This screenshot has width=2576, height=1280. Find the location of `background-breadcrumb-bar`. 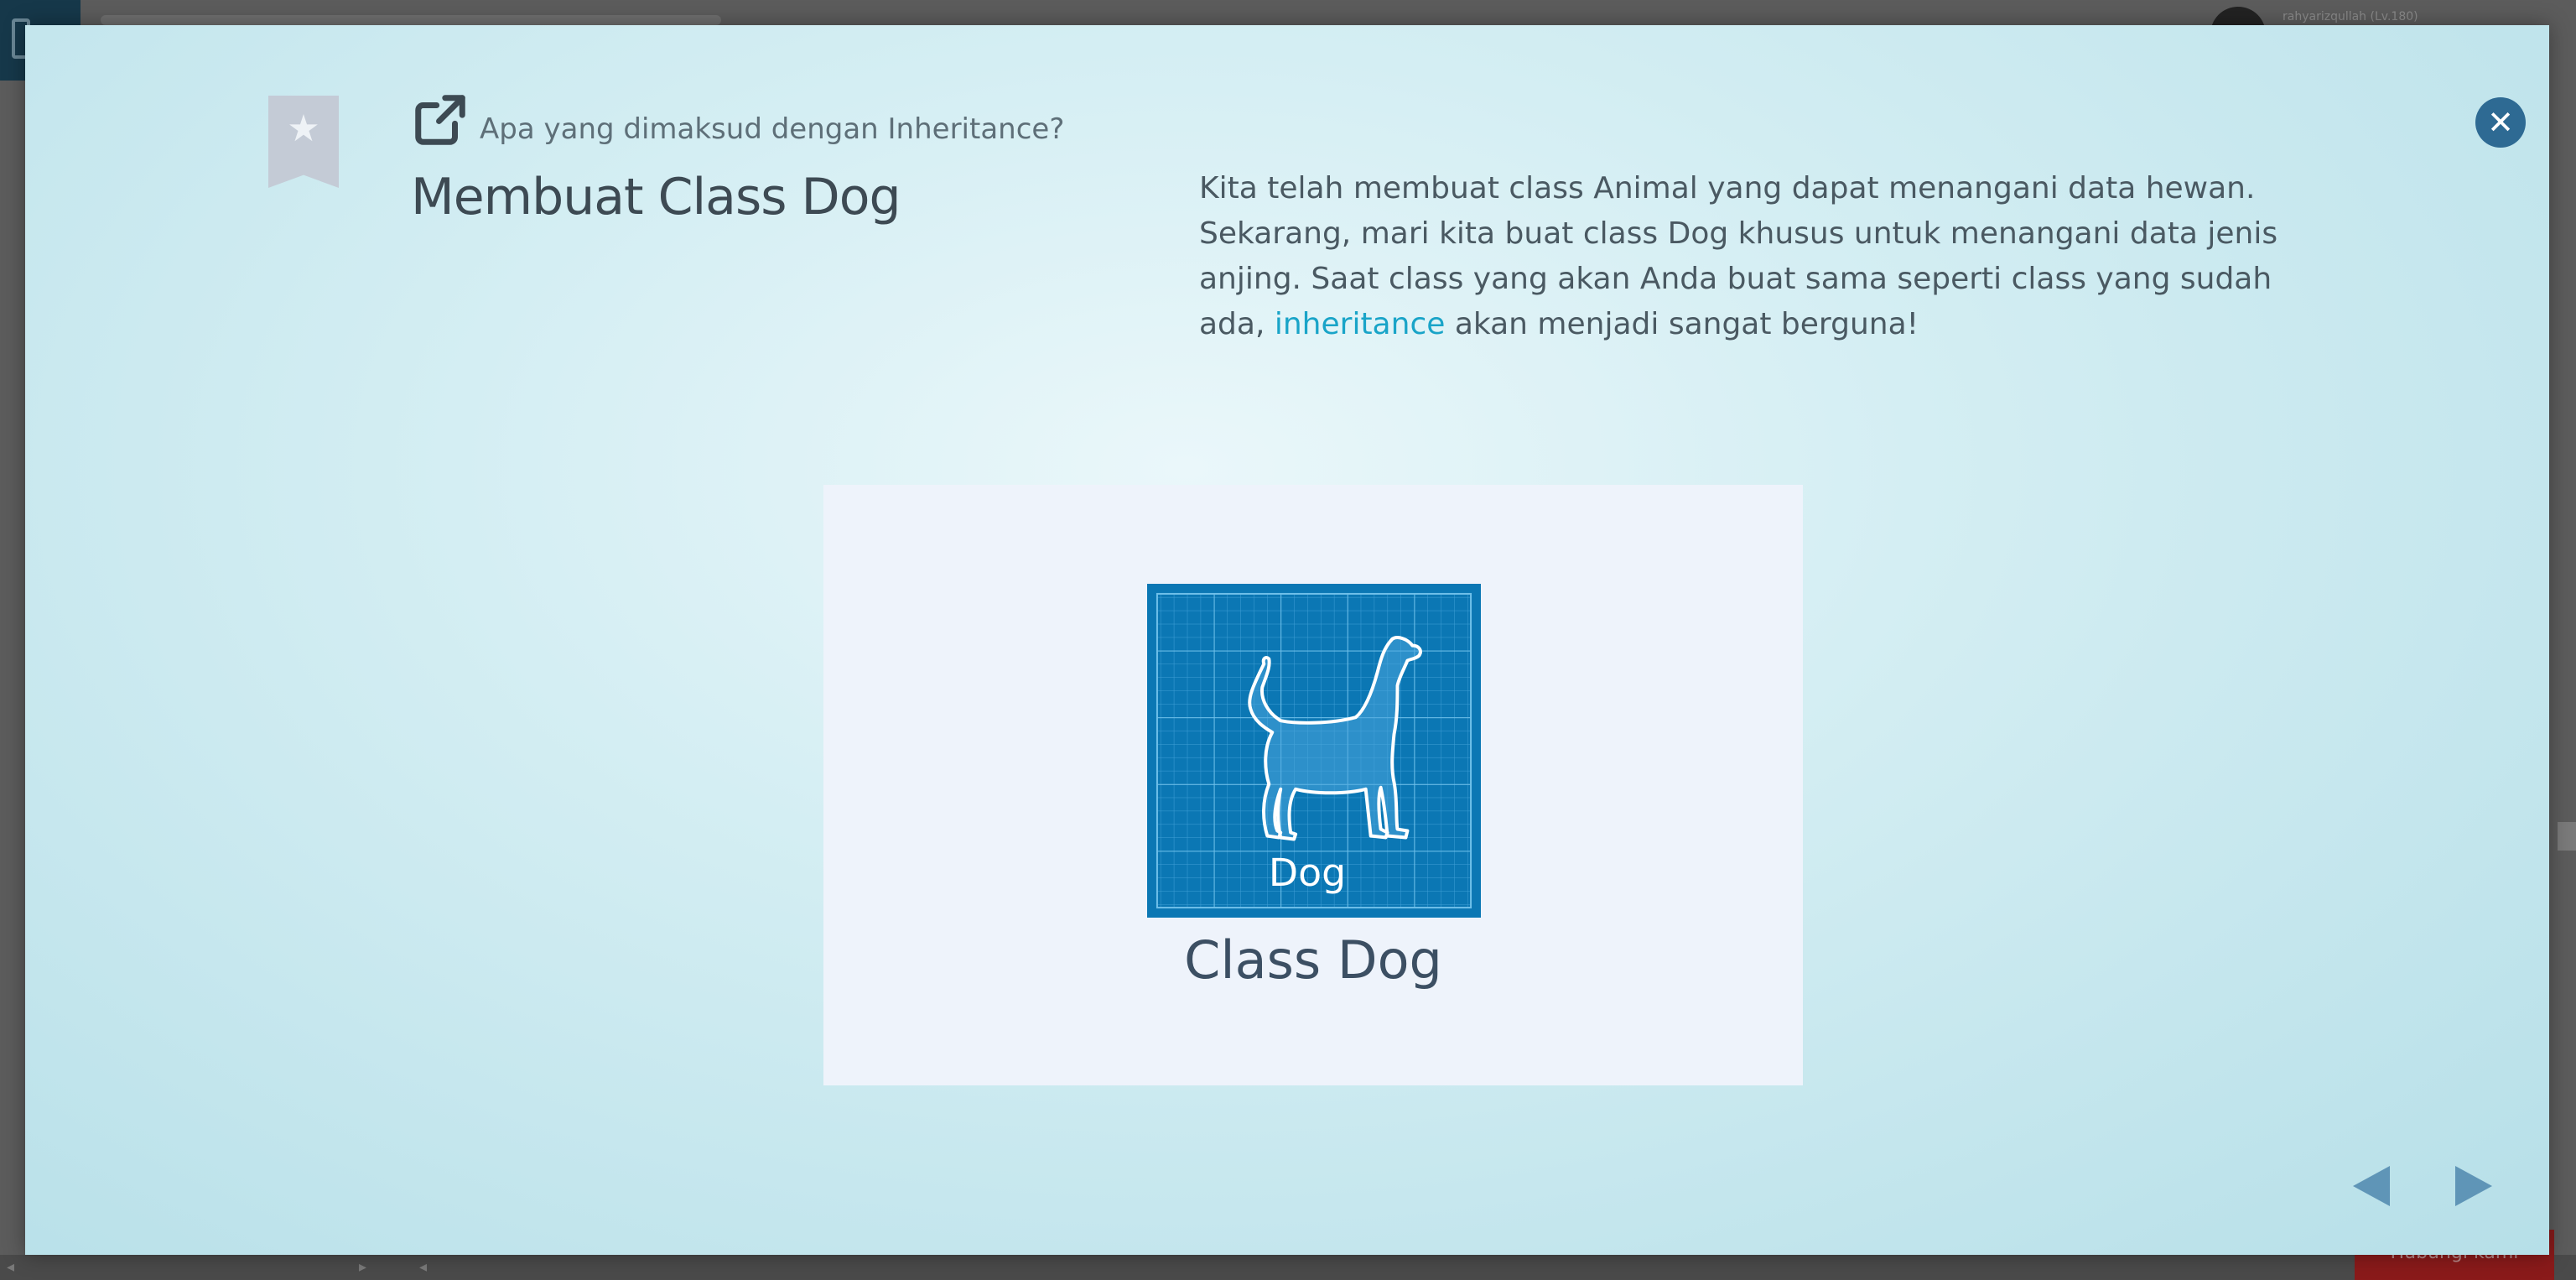

background-breadcrumb-bar is located at coordinates (411, 20).